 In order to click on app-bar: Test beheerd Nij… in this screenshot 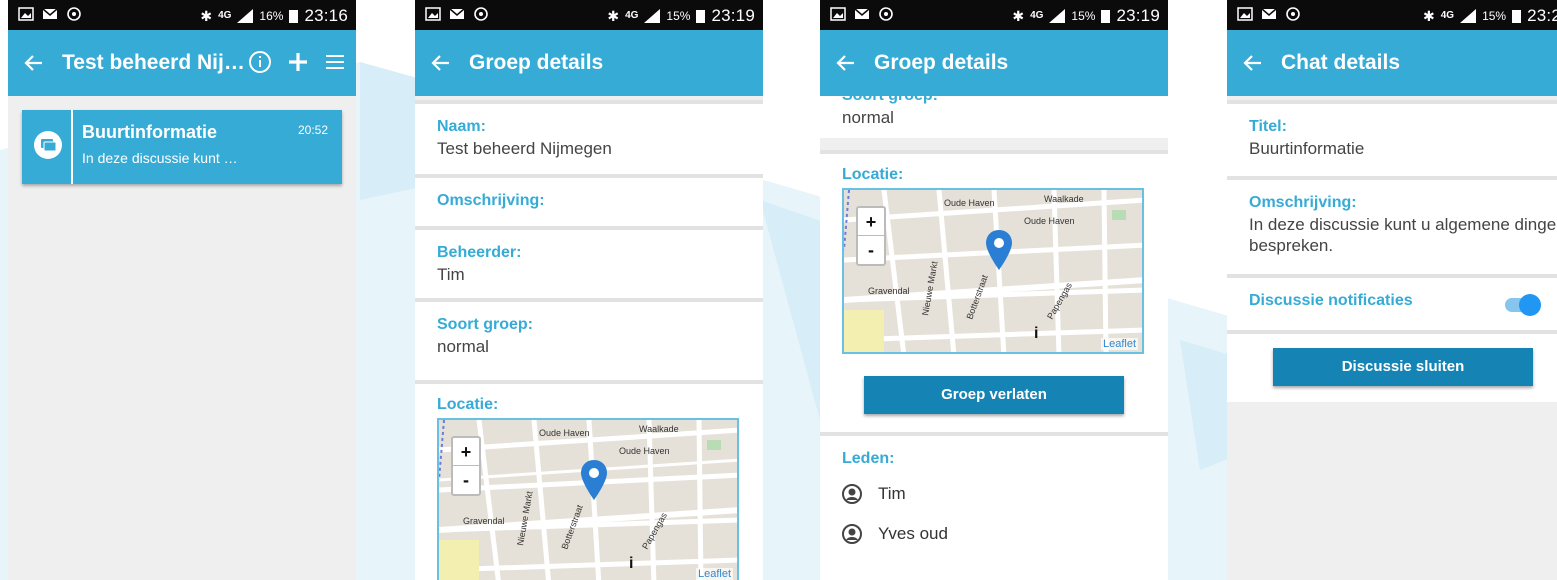, I will do `click(182, 63)`.